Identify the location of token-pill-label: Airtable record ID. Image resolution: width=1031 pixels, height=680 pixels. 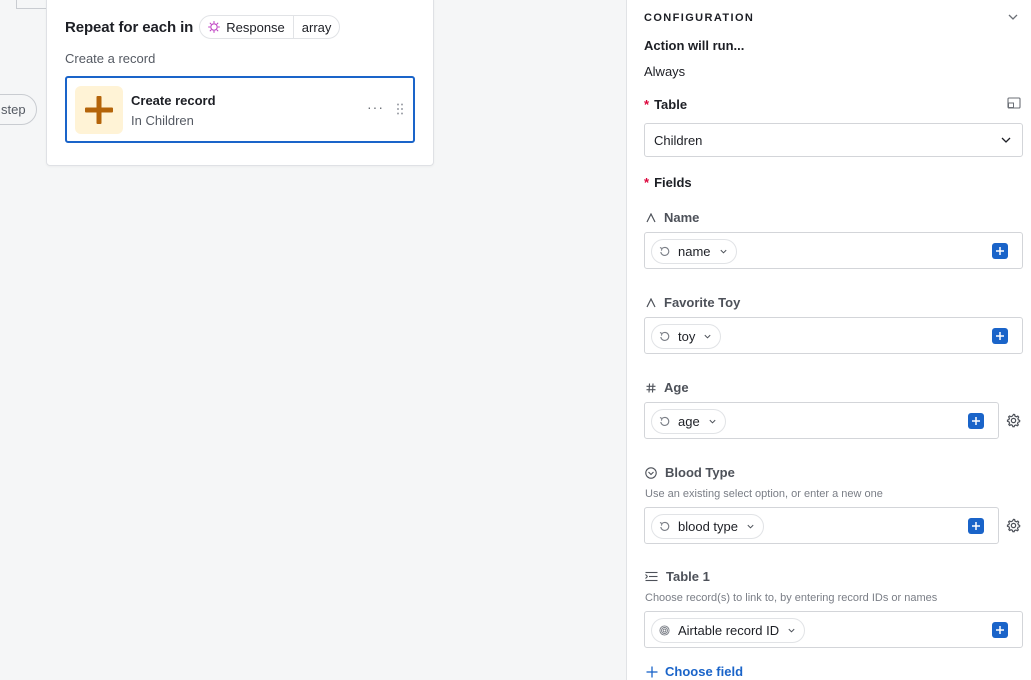
(729, 630).